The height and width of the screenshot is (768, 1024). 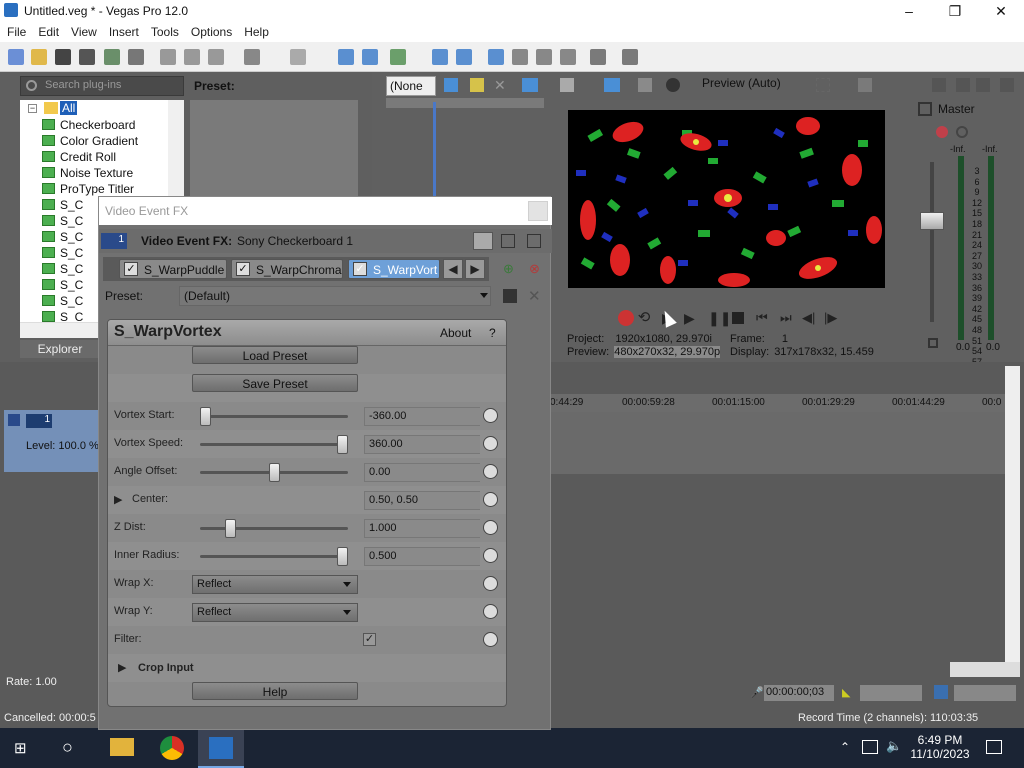 What do you see at coordinates (501, 85) in the screenshot?
I see `trimmer-clear-icon: ✕` at bounding box center [501, 85].